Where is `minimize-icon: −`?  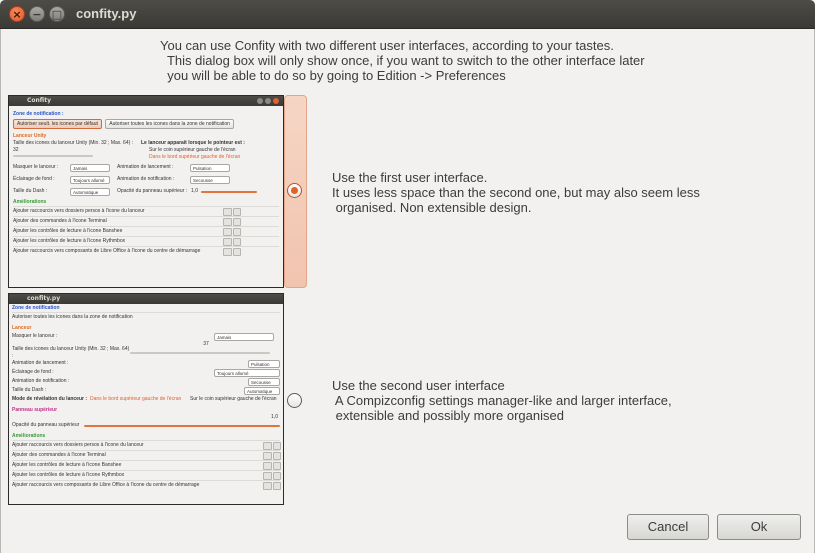 minimize-icon: − is located at coordinates (37, 14).